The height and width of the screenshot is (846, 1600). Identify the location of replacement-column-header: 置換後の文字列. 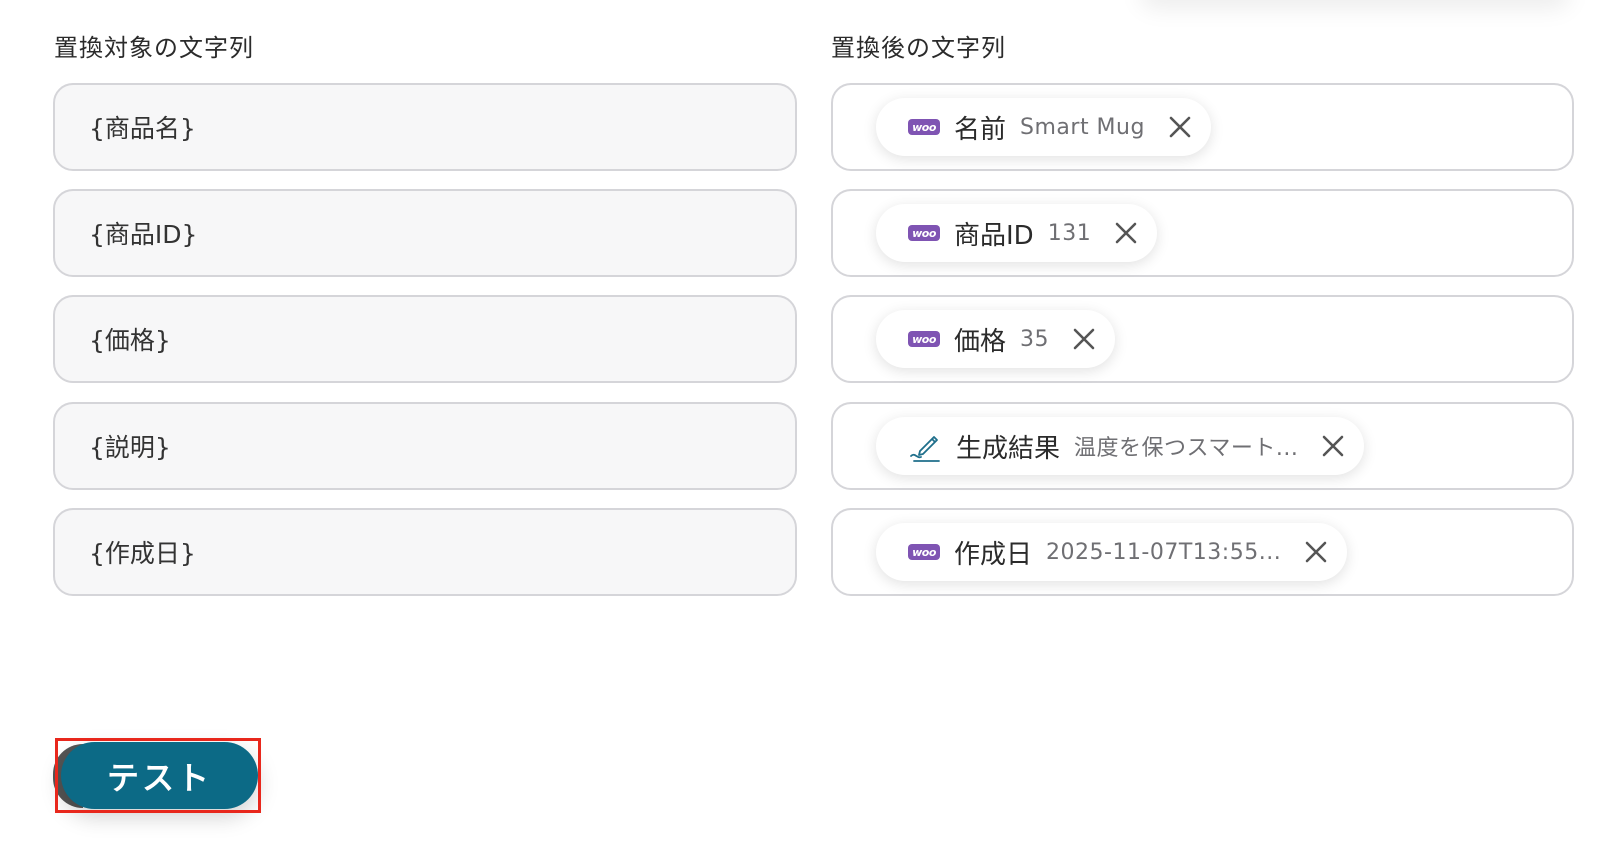
(918, 48).